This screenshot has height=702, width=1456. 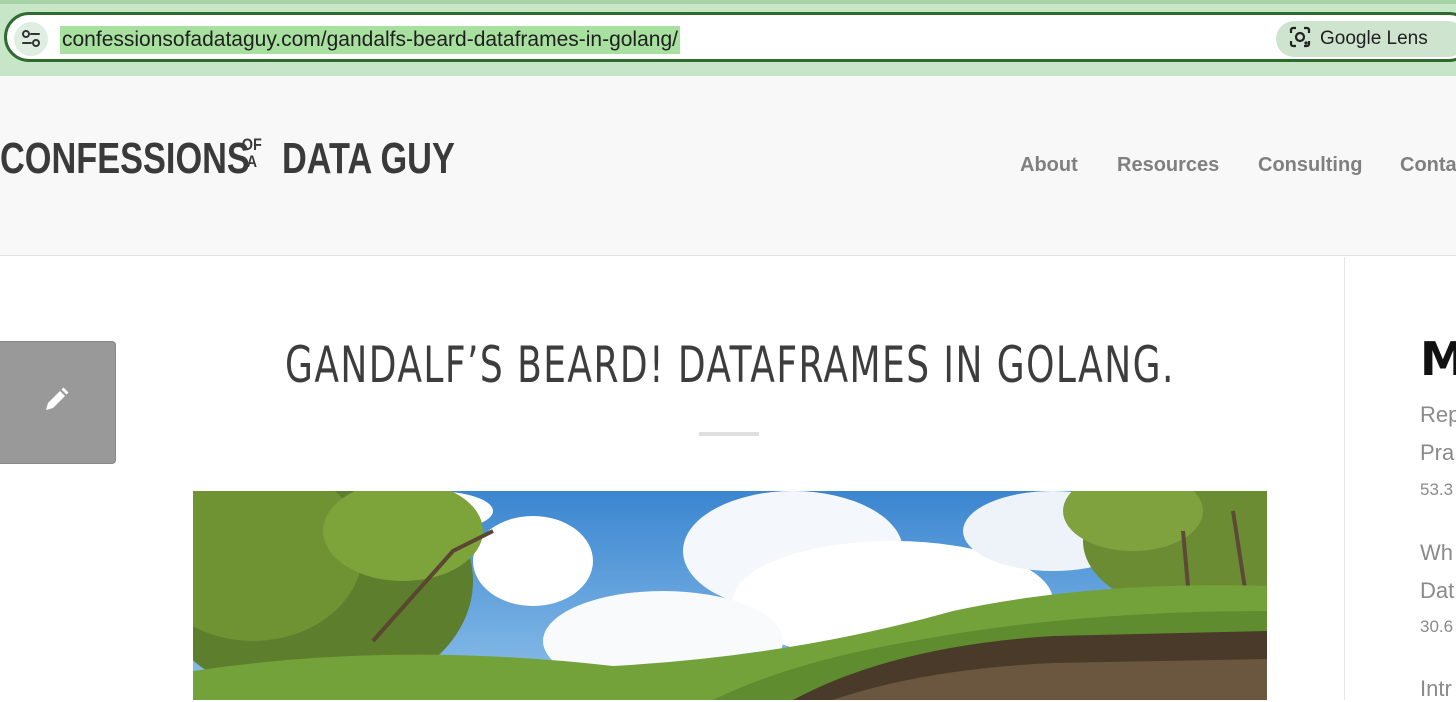 I want to click on nav-contact: Conta, so click(x=1428, y=167).